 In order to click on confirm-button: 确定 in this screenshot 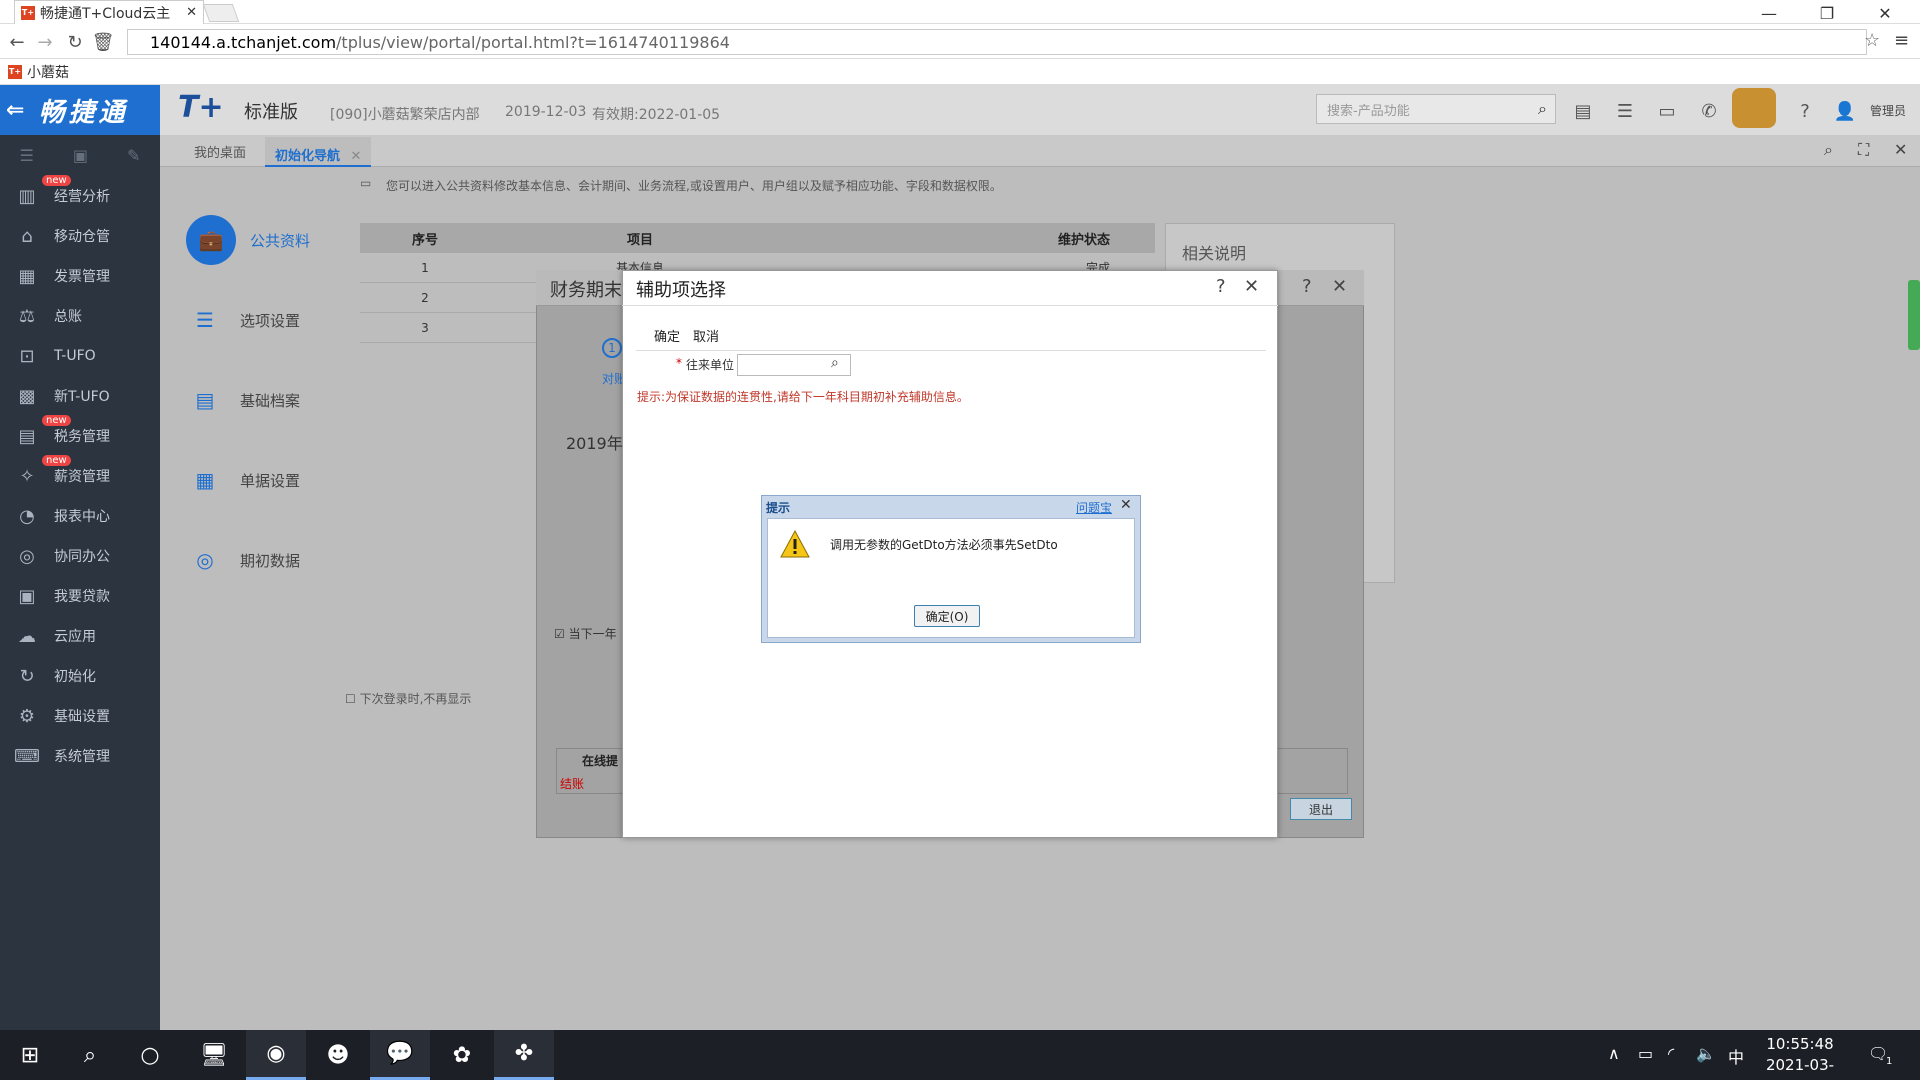, I will do `click(667, 335)`.